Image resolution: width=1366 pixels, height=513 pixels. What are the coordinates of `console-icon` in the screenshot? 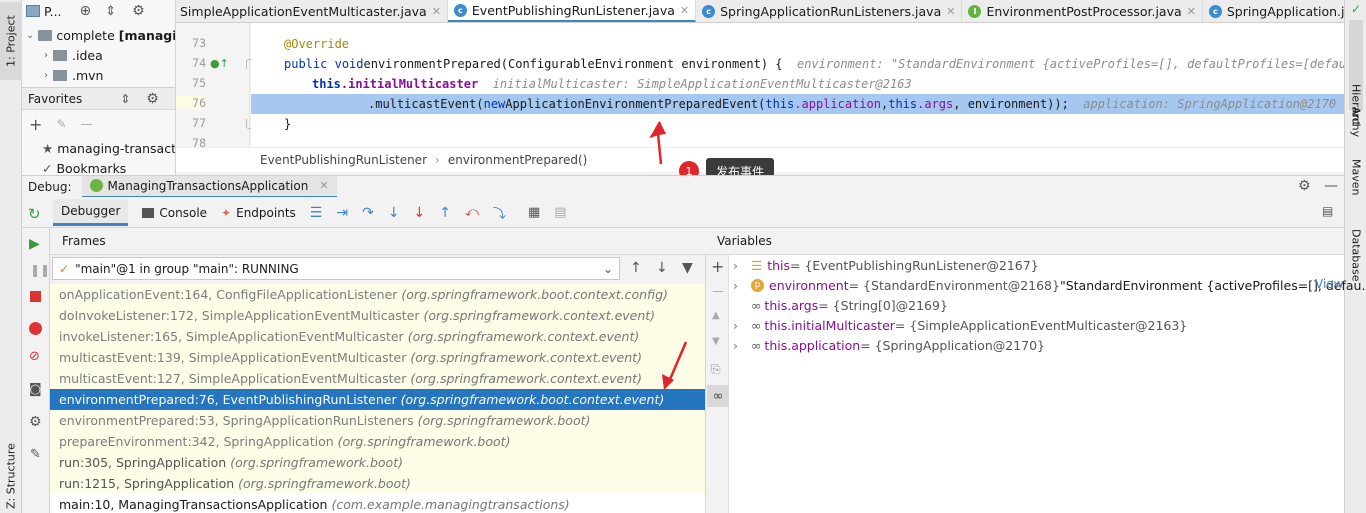 It's located at (148, 212).